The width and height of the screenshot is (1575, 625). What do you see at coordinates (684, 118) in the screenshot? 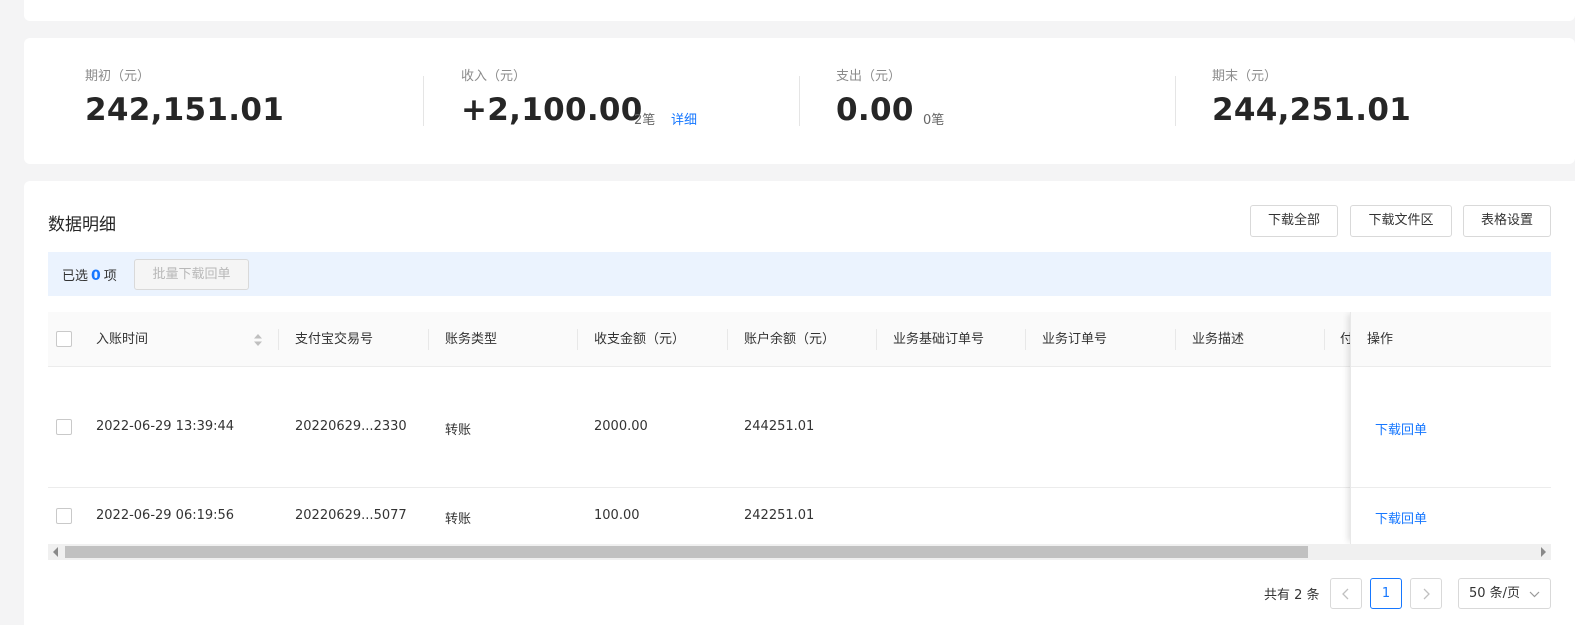
I see `income-detail-link: 详细` at bounding box center [684, 118].